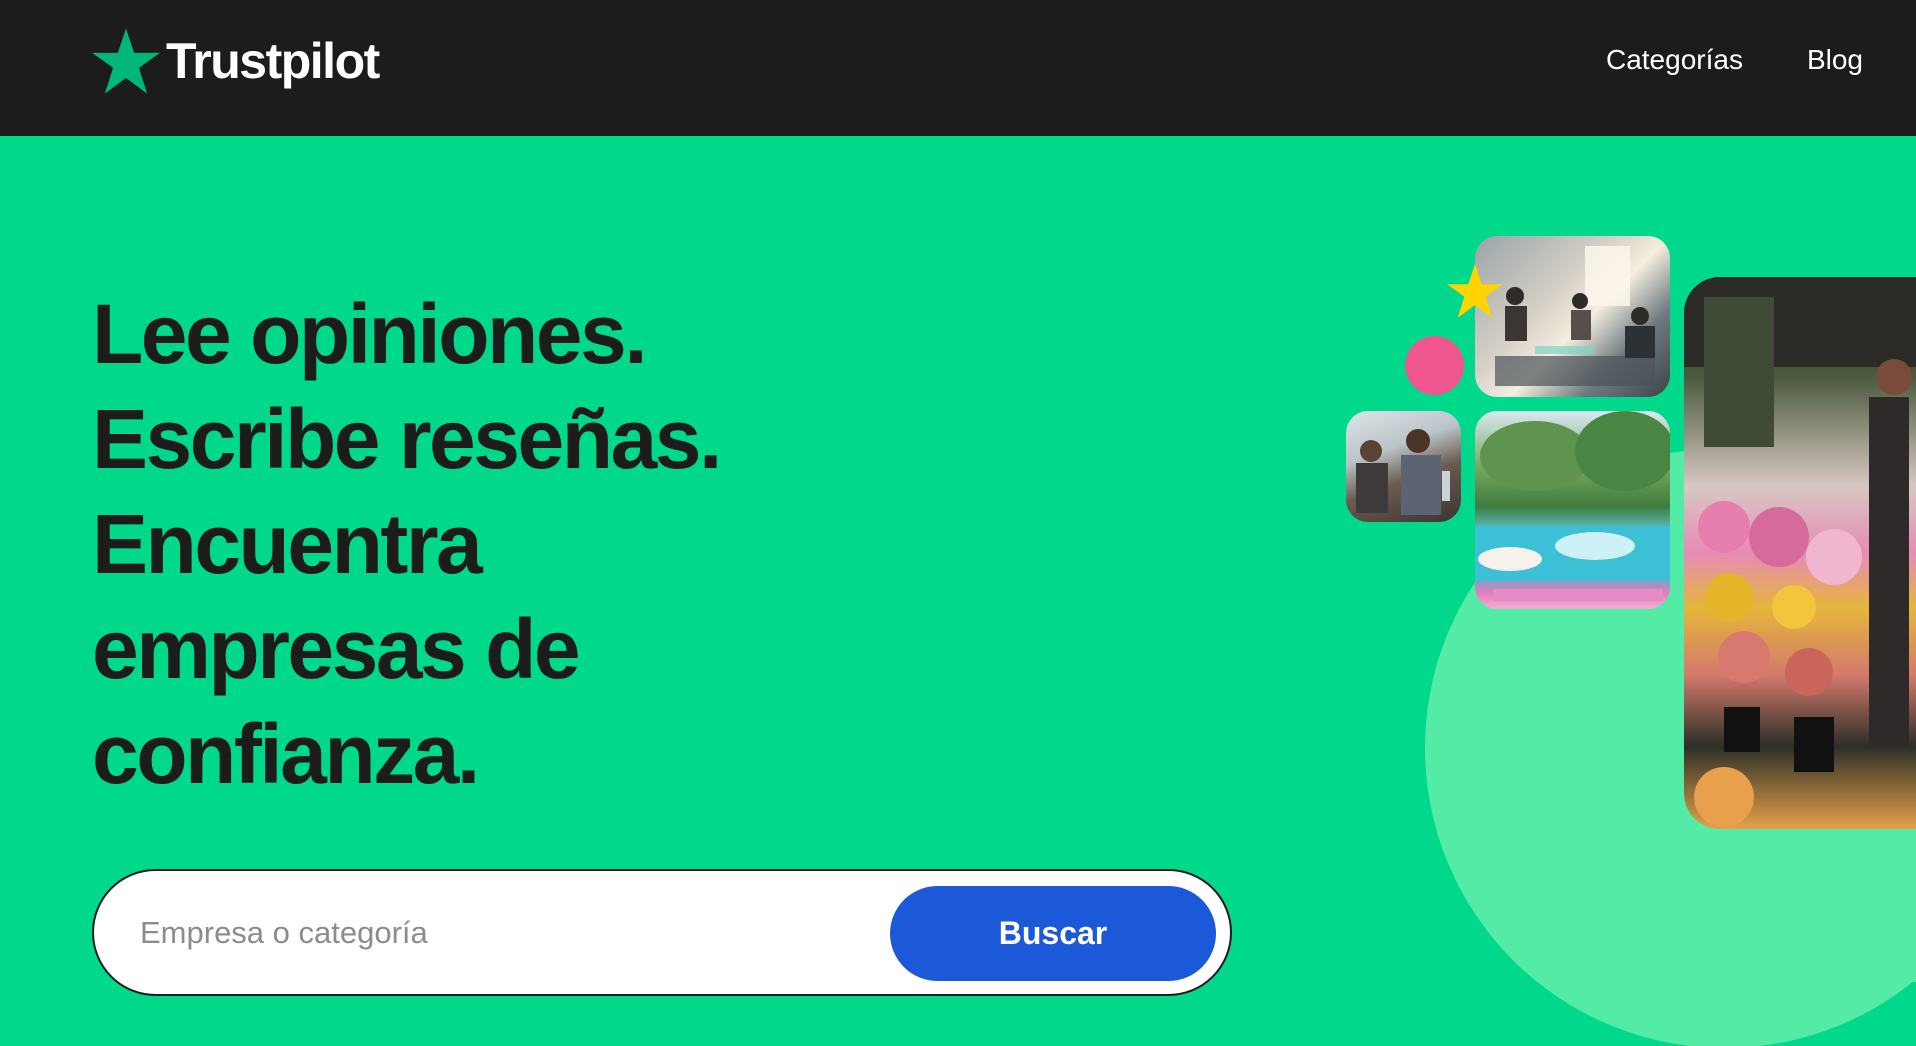 Image resolution: width=1916 pixels, height=1046 pixels. I want to click on nav-link-blog: Blog, so click(1835, 60).